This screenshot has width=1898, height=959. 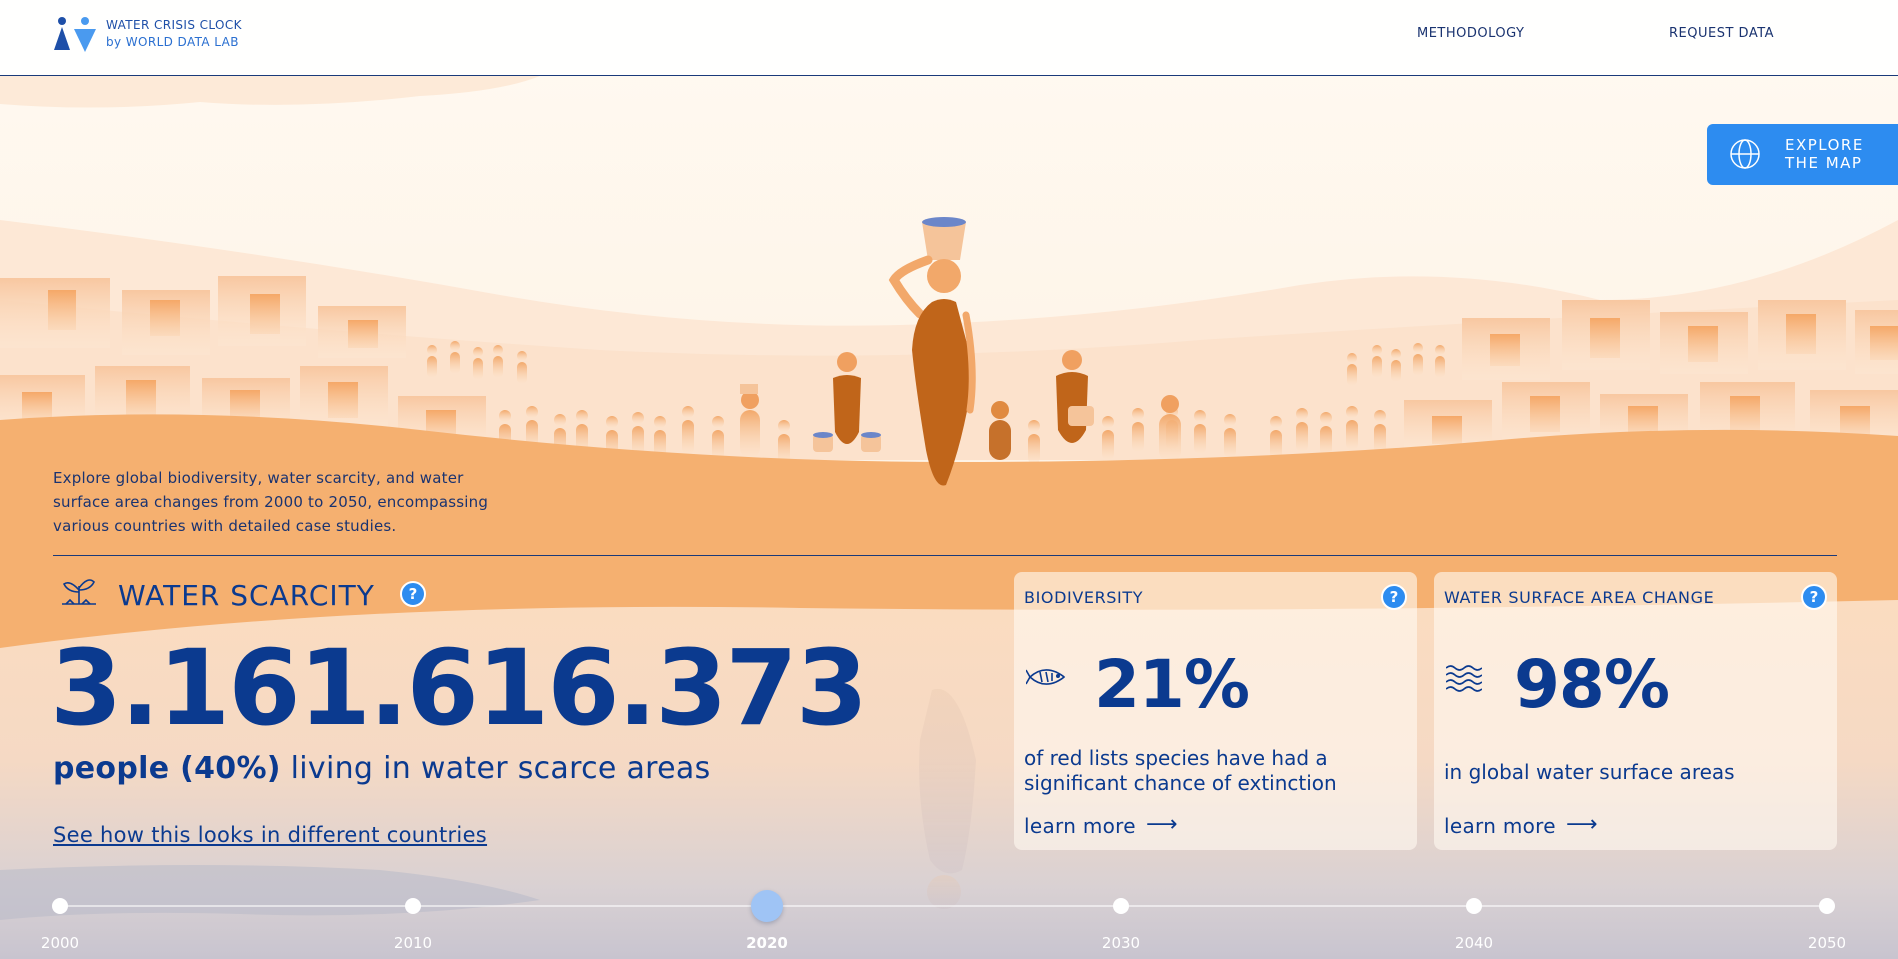 I want to click on timeline-dot-2050, so click(x=1827, y=906).